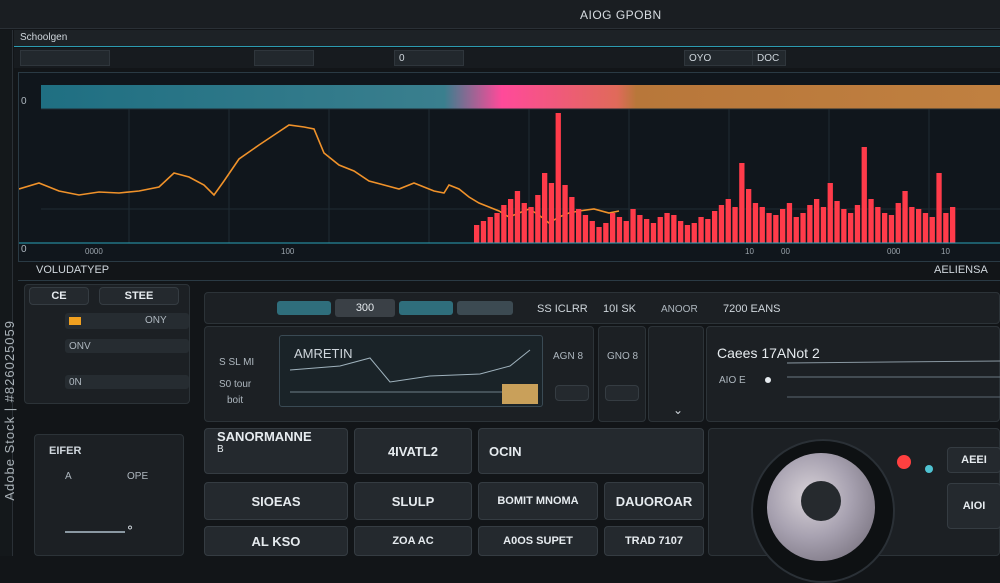  Describe the element at coordinates (264, 436) in the screenshot. I see `button-label: SANORMANNE` at that location.